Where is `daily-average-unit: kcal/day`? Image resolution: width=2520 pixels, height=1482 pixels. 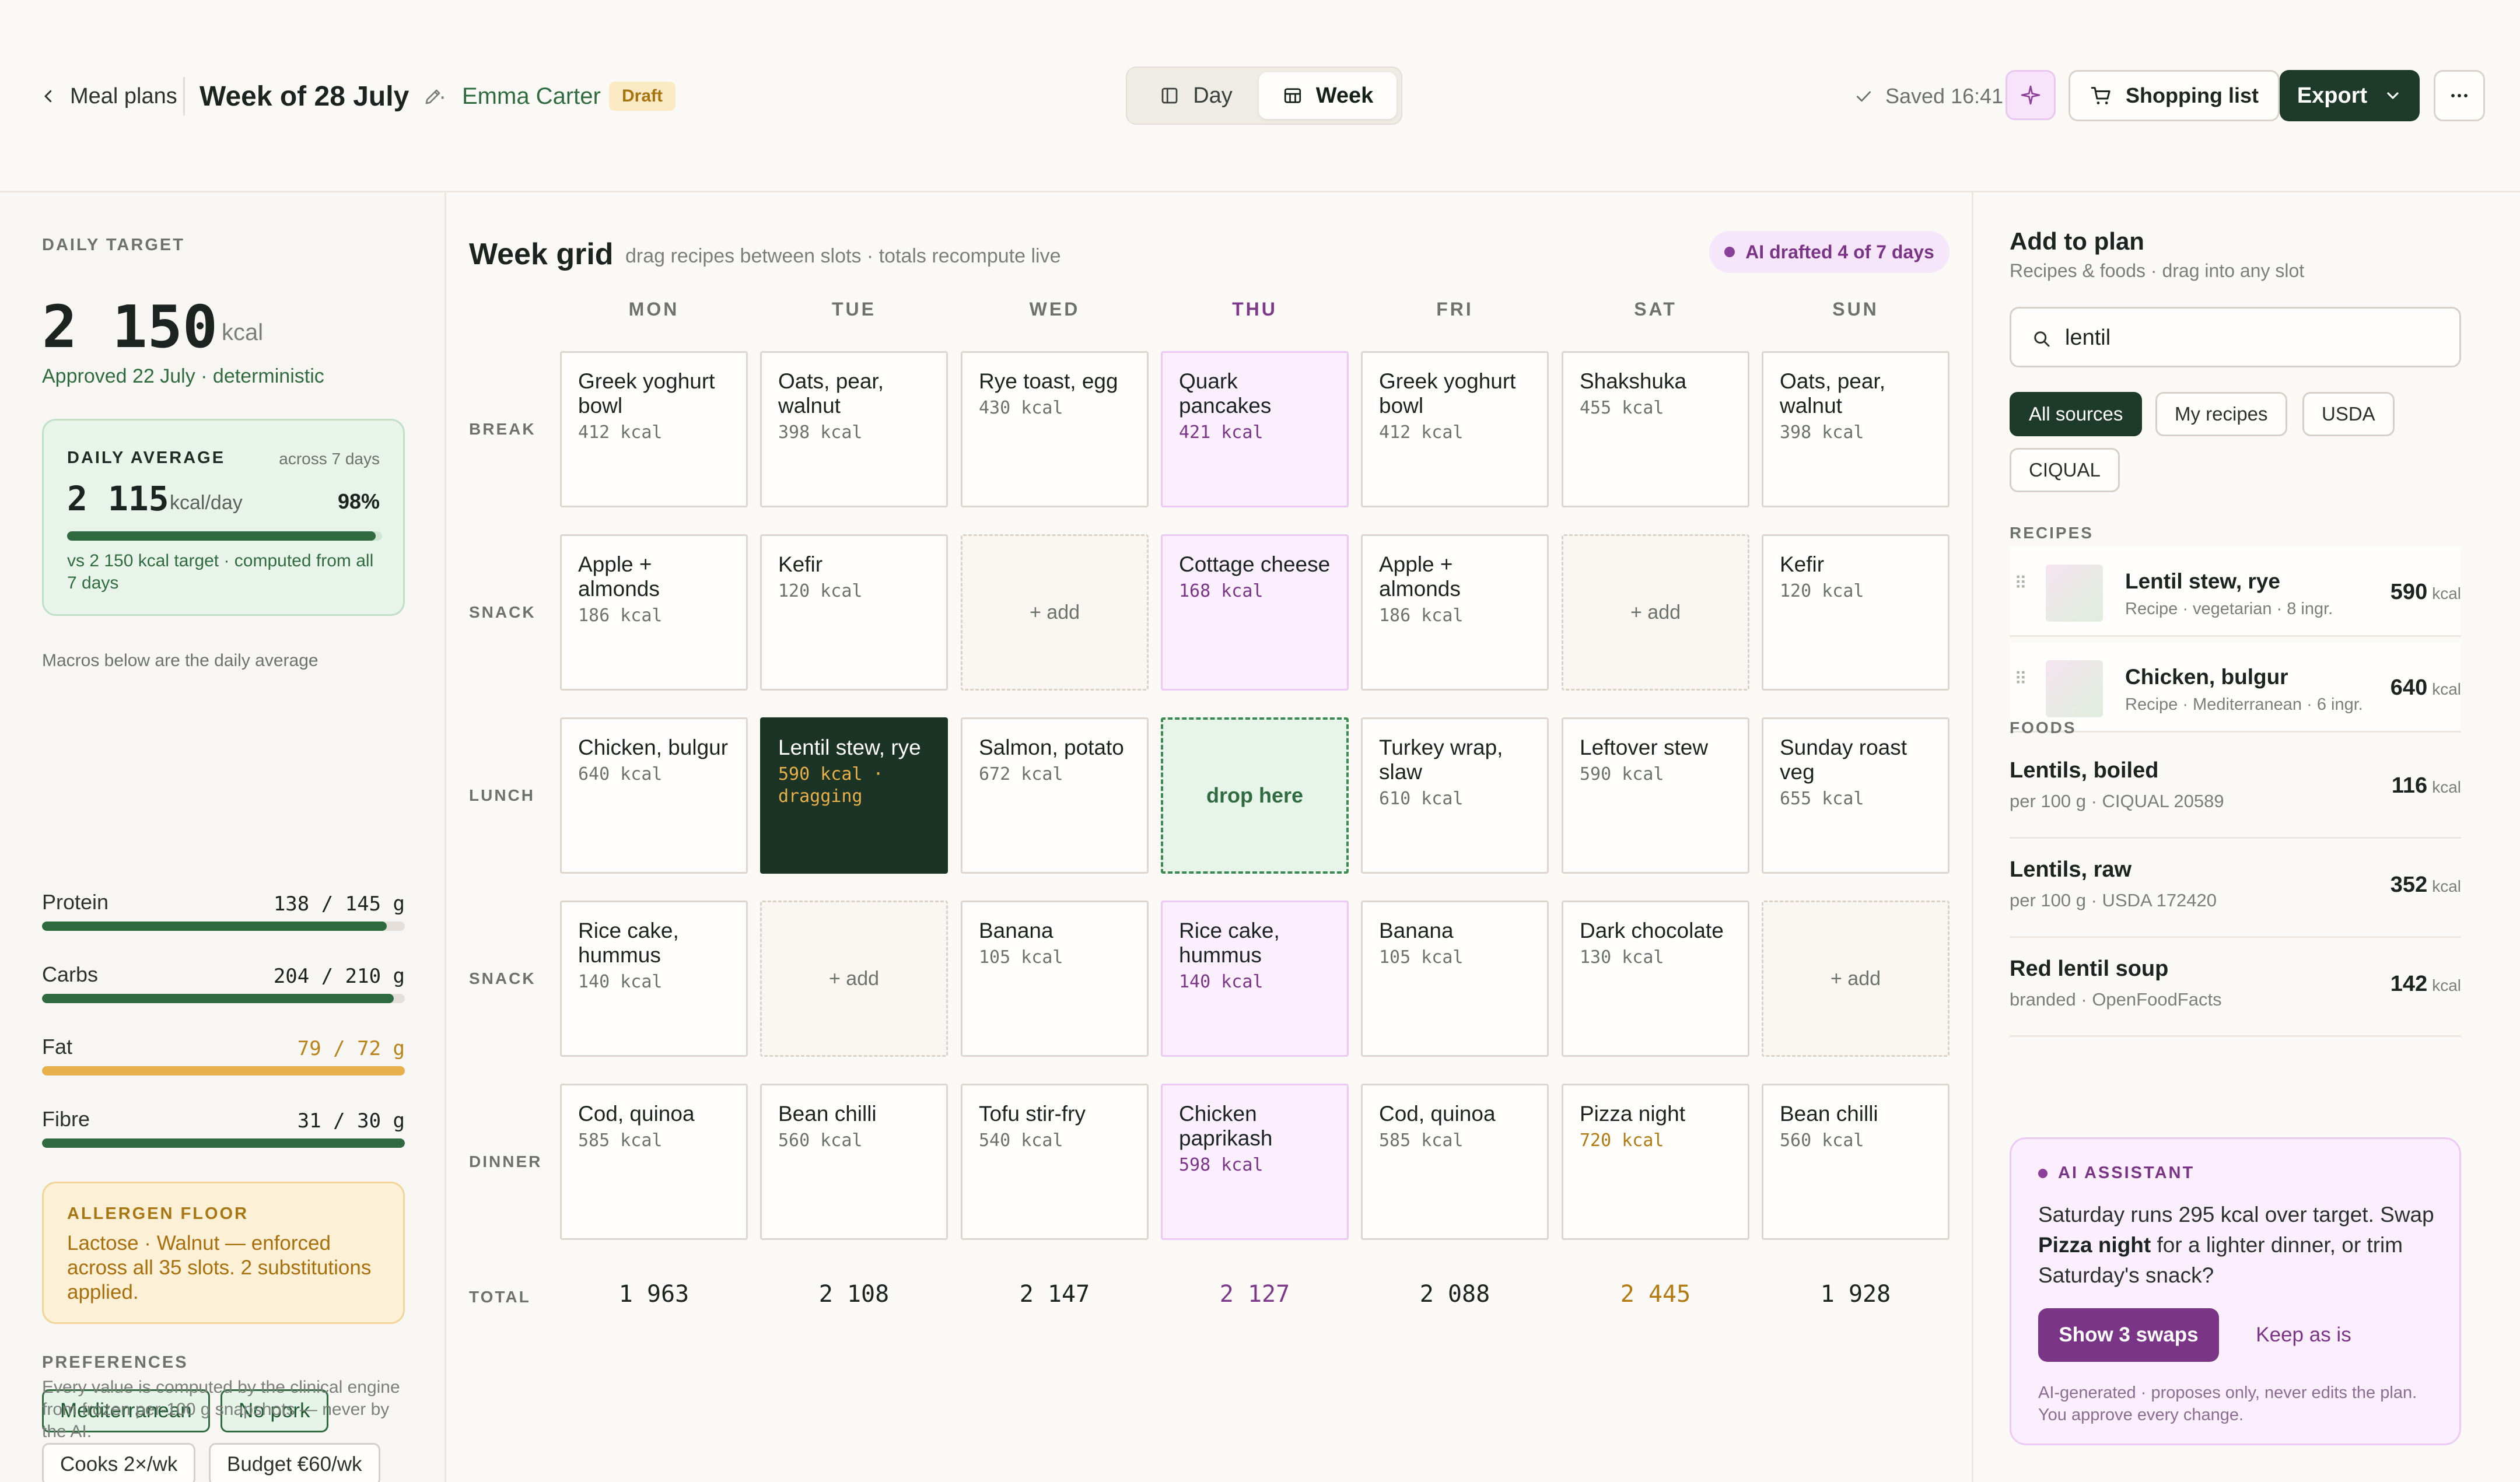 daily-average-unit: kcal/day is located at coordinates (206, 503).